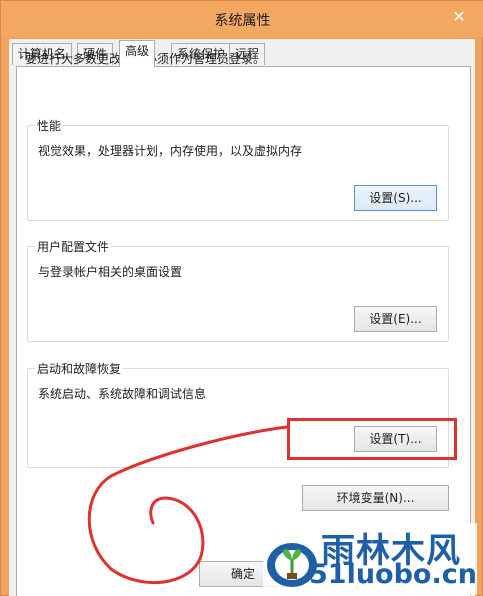 The width and height of the screenshot is (483, 596). I want to click on close-icon: ✕, so click(459, 17).